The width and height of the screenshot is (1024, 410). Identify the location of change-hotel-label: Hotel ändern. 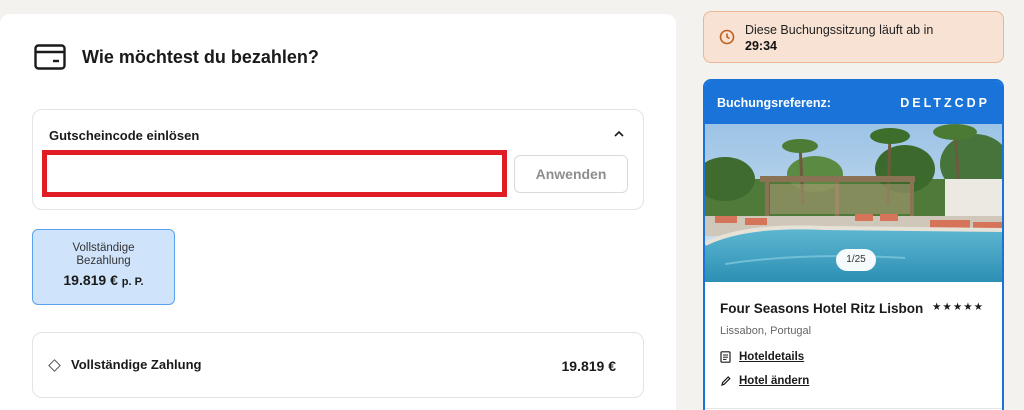
(774, 381).